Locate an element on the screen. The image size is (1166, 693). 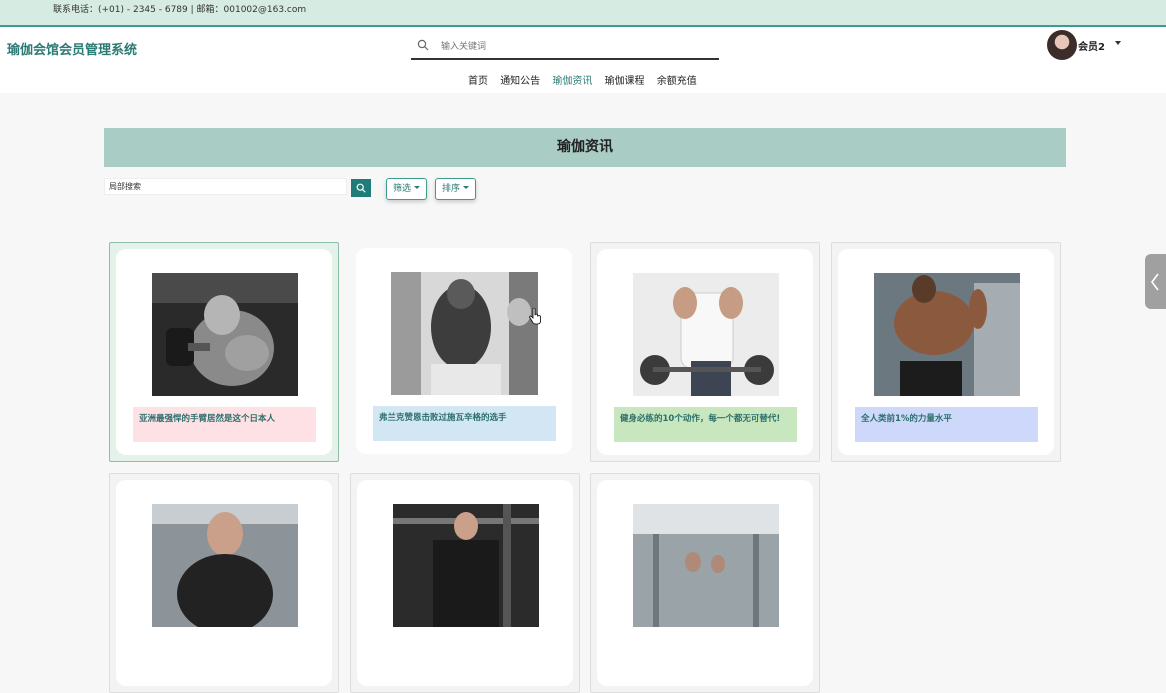
nav-notices: 通知公告 is located at coordinates (520, 79).